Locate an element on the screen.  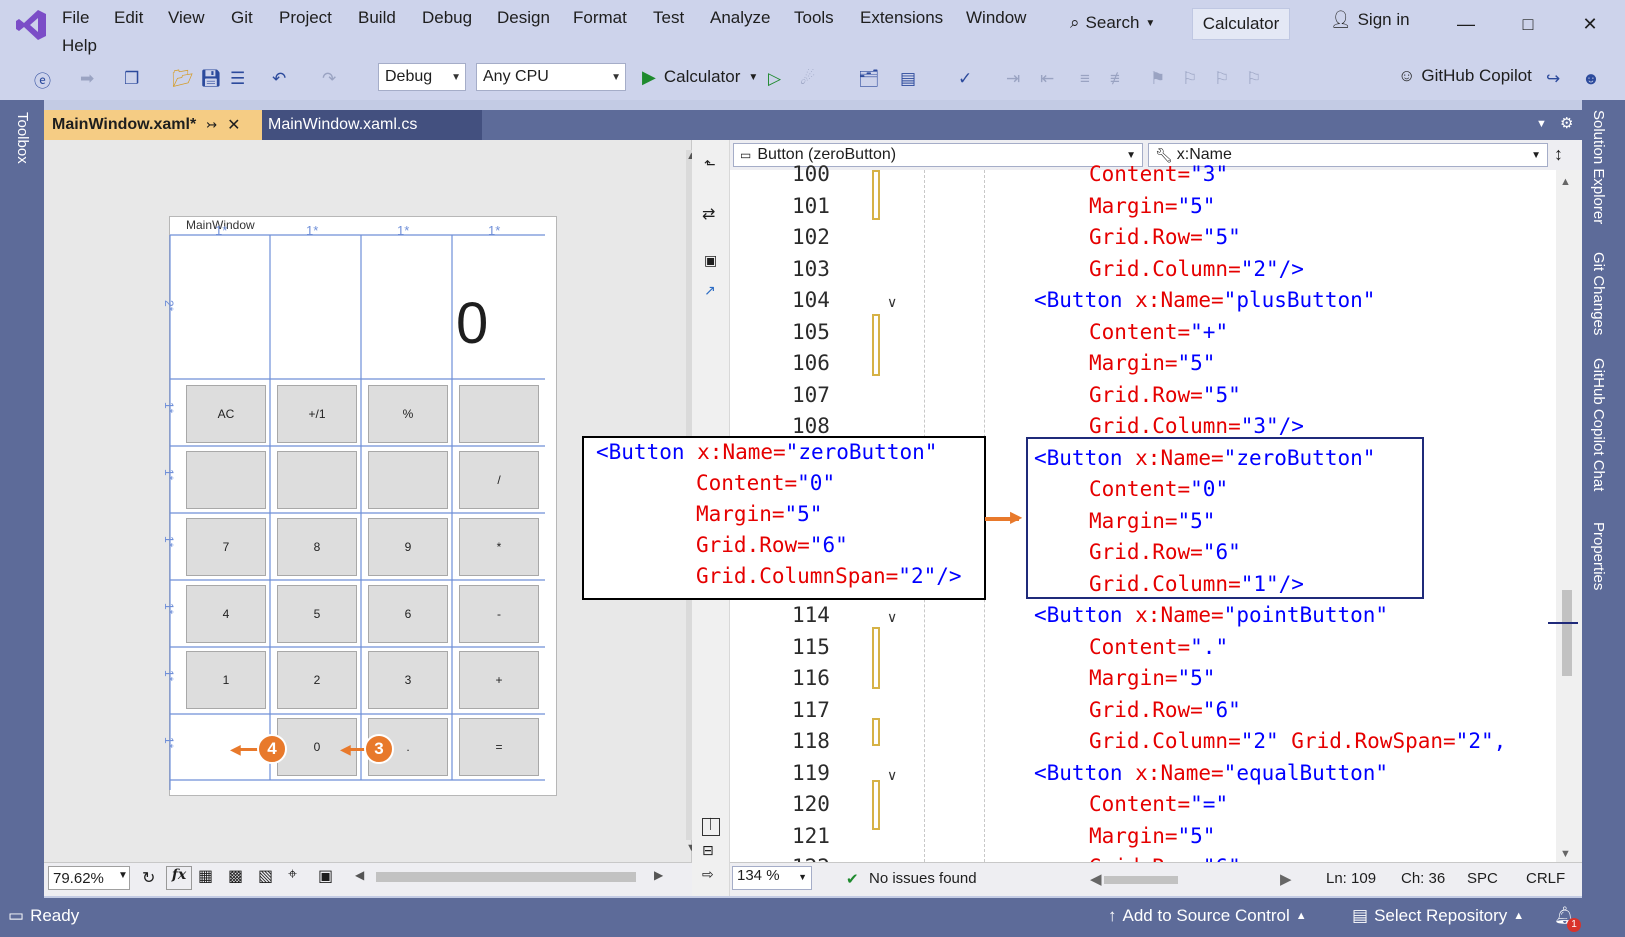
undo-icon: ↶ is located at coordinates (279, 79).